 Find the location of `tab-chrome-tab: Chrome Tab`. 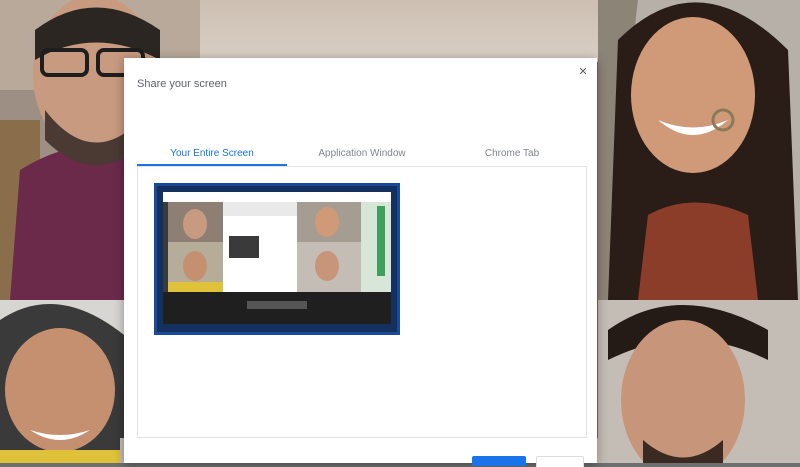

tab-chrome-tab: Chrome Tab is located at coordinates (512, 155).